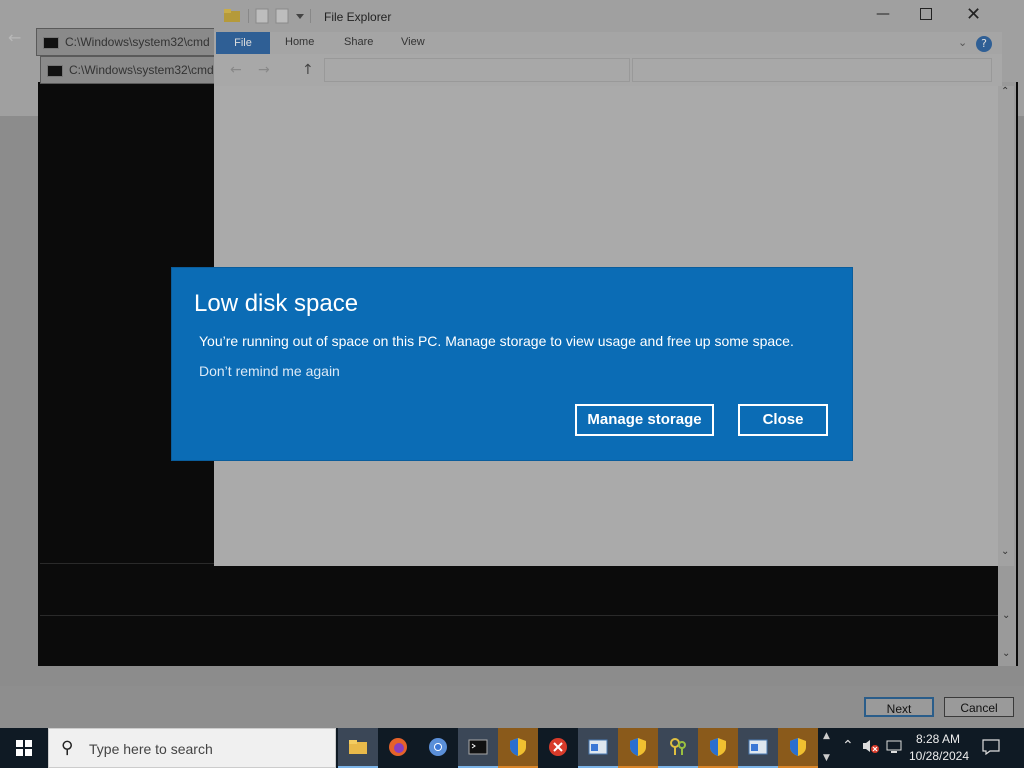 This screenshot has height=768, width=1024. I want to click on back-arrow-icon: ←, so click(14, 37).